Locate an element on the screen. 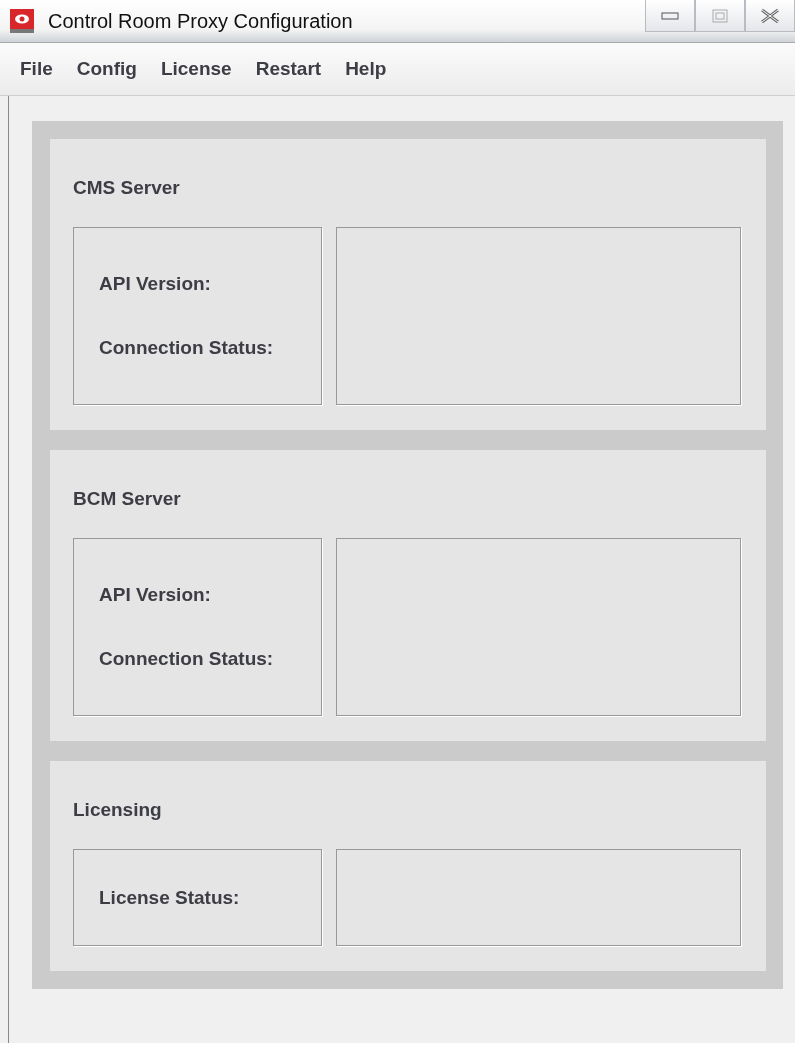 Image resolution: width=795 pixels, height=1043 pixels. minimize-button is located at coordinates (670, 16).